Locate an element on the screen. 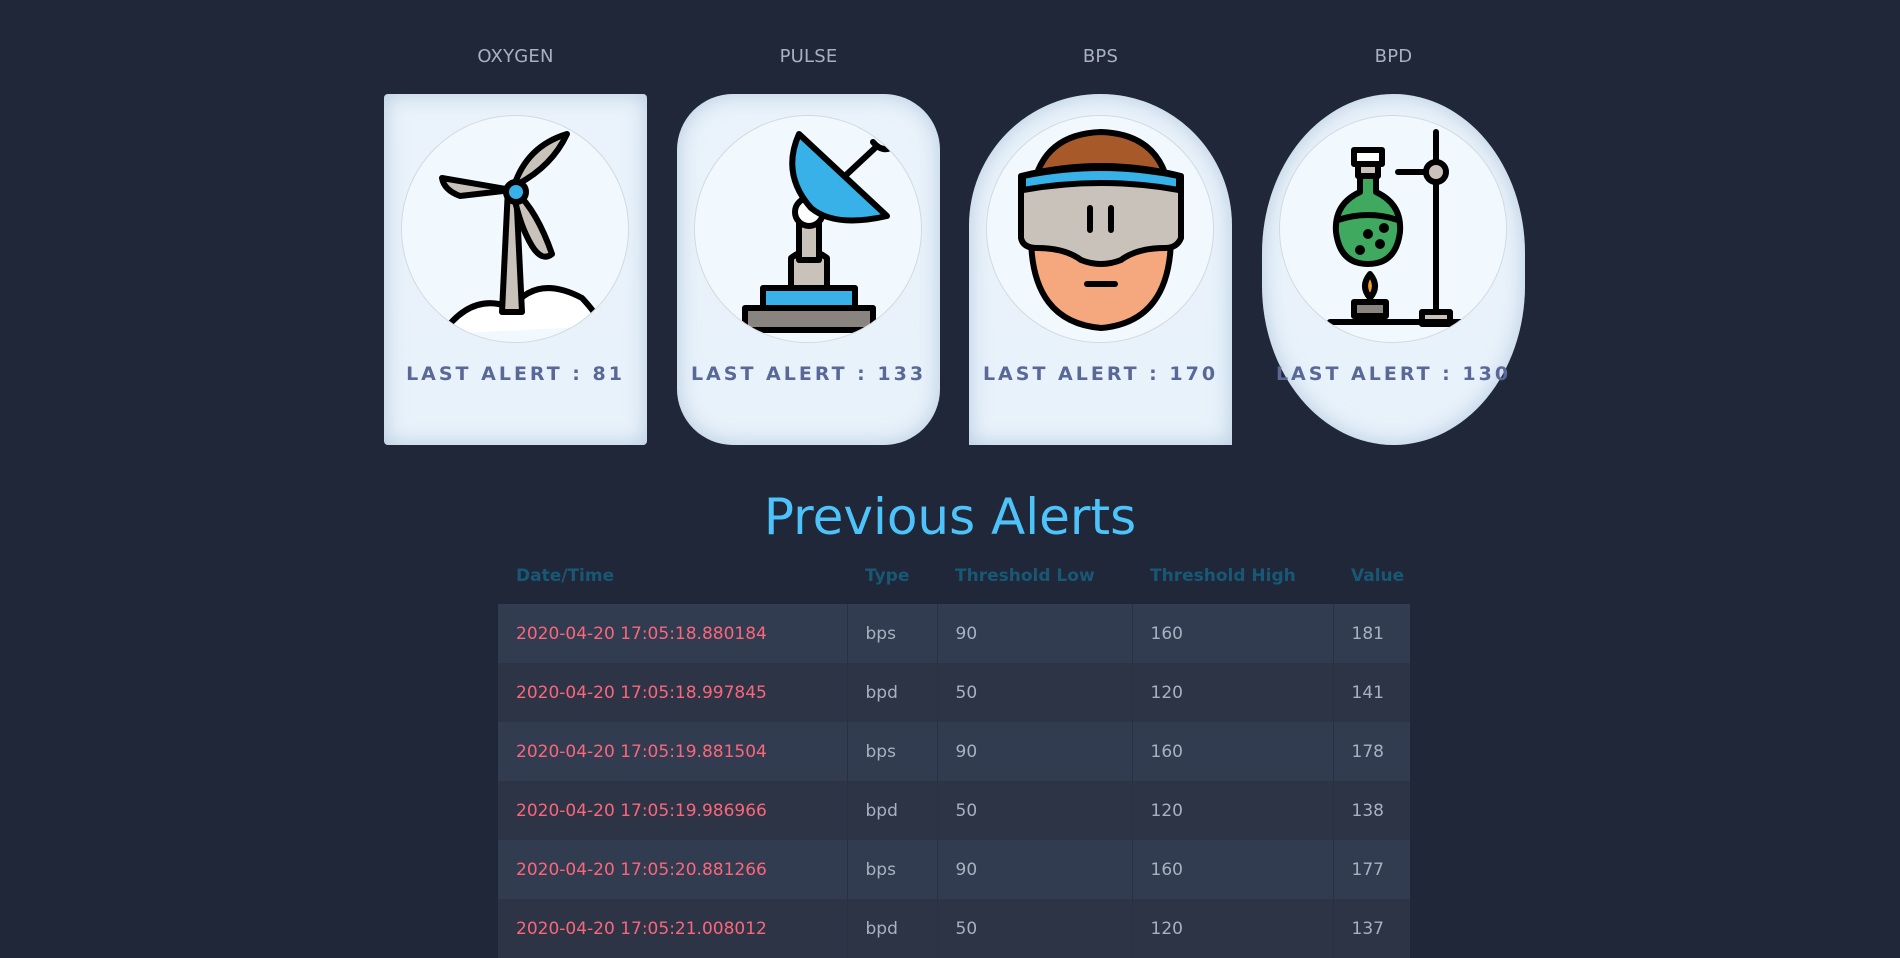 The image size is (1900, 958). card-title: BPS is located at coordinates (1100, 56).